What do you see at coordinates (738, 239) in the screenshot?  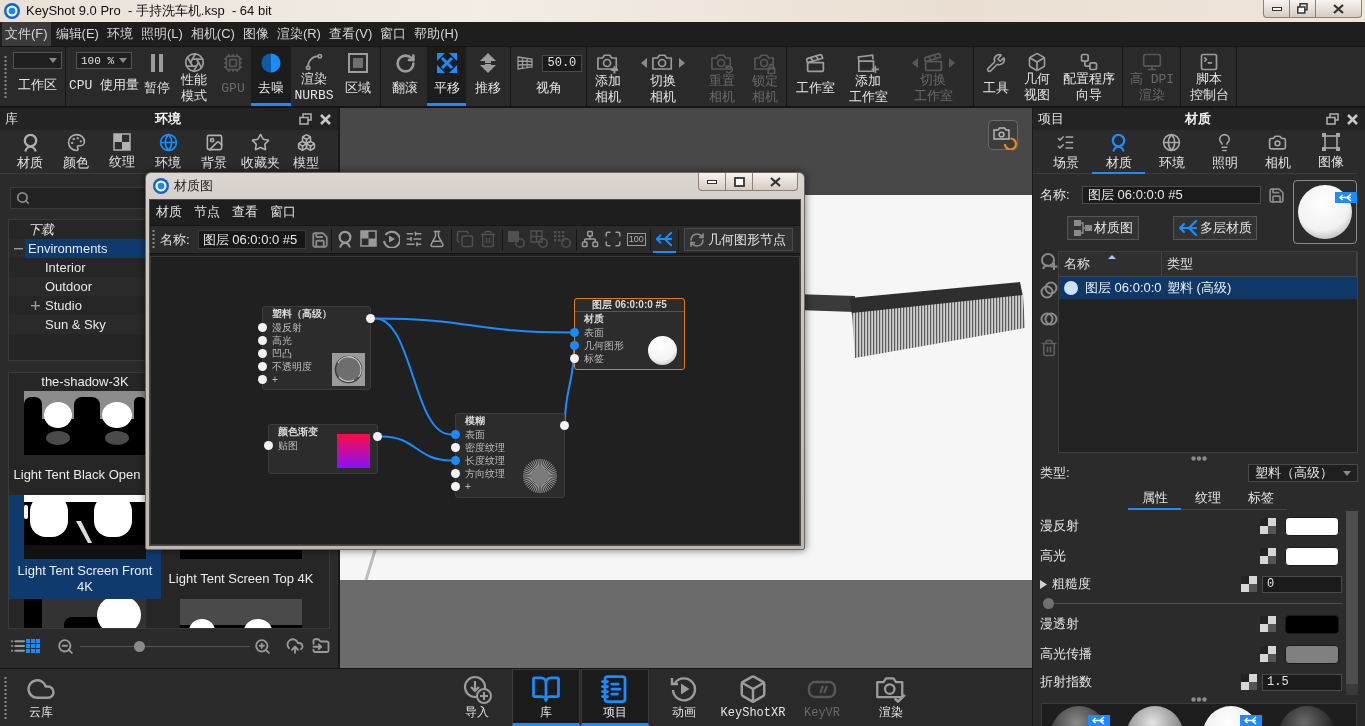 I see `geometry-node-button: 几何图形节点` at bounding box center [738, 239].